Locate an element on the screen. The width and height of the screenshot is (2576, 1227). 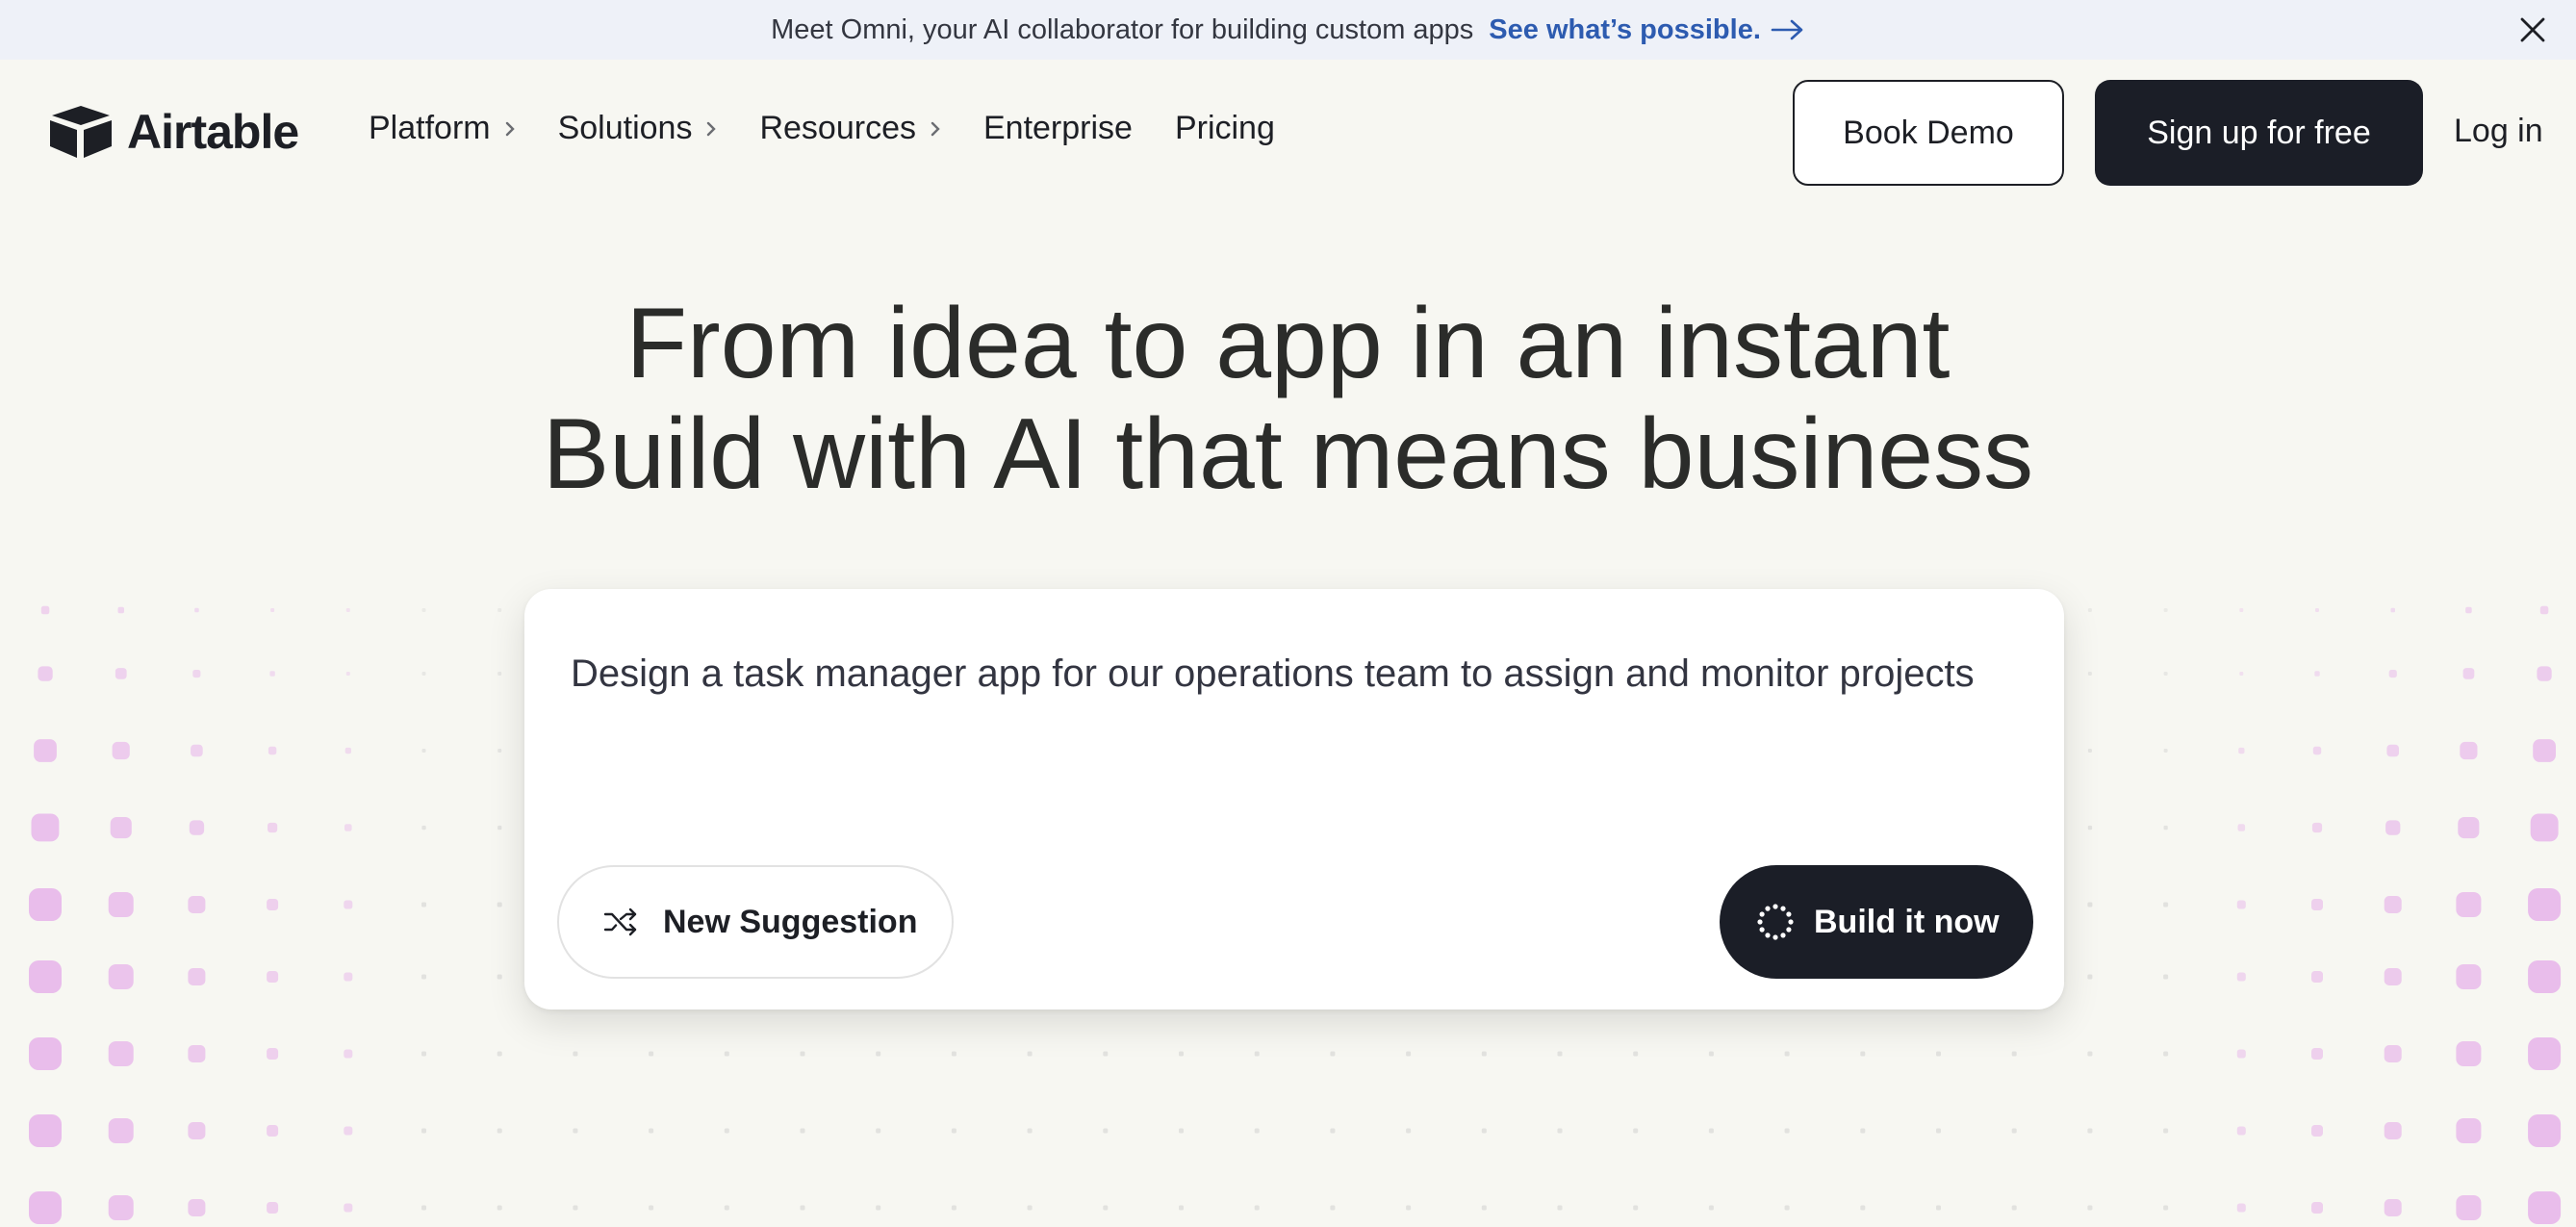
new-suggestion-button: New Suggestion is located at coordinates (755, 922).